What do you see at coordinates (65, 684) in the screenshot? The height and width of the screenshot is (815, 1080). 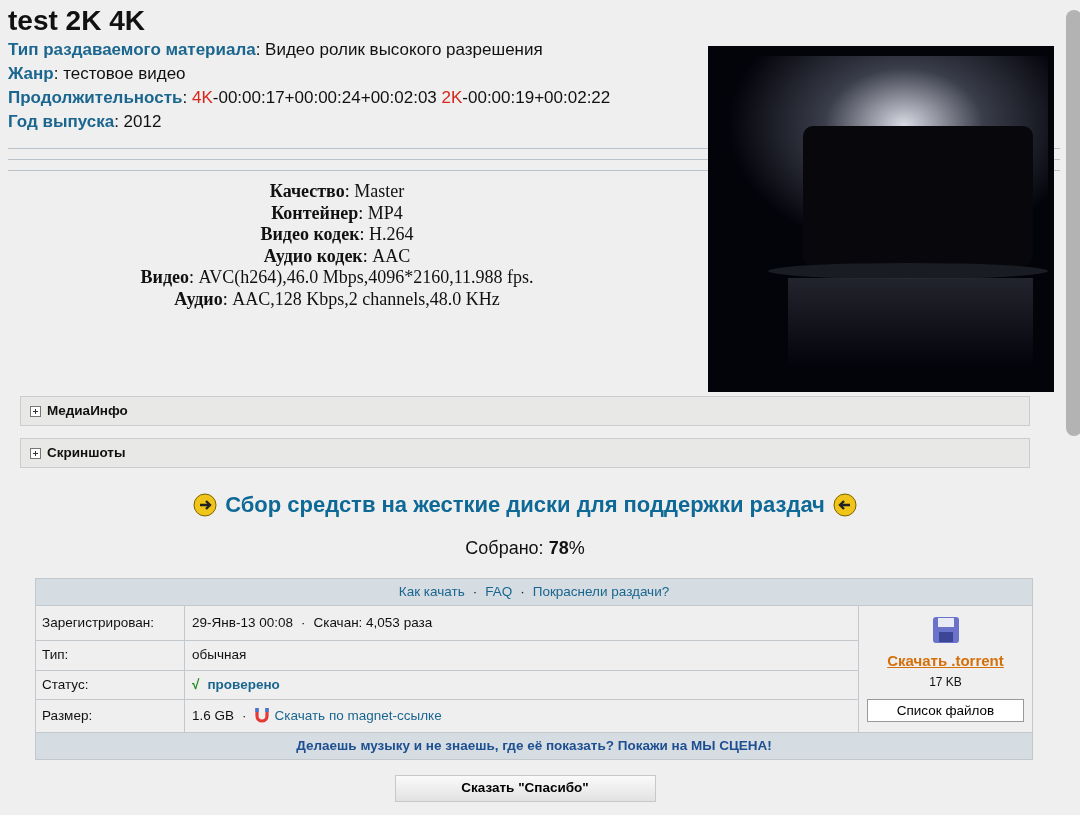 I see `row-label: Статус:` at bounding box center [65, 684].